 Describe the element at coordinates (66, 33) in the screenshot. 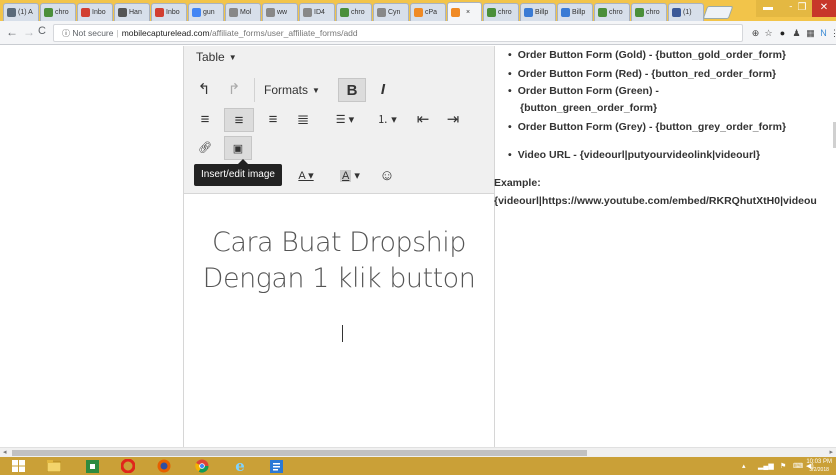

I see `info-icon: ⓘ` at that location.